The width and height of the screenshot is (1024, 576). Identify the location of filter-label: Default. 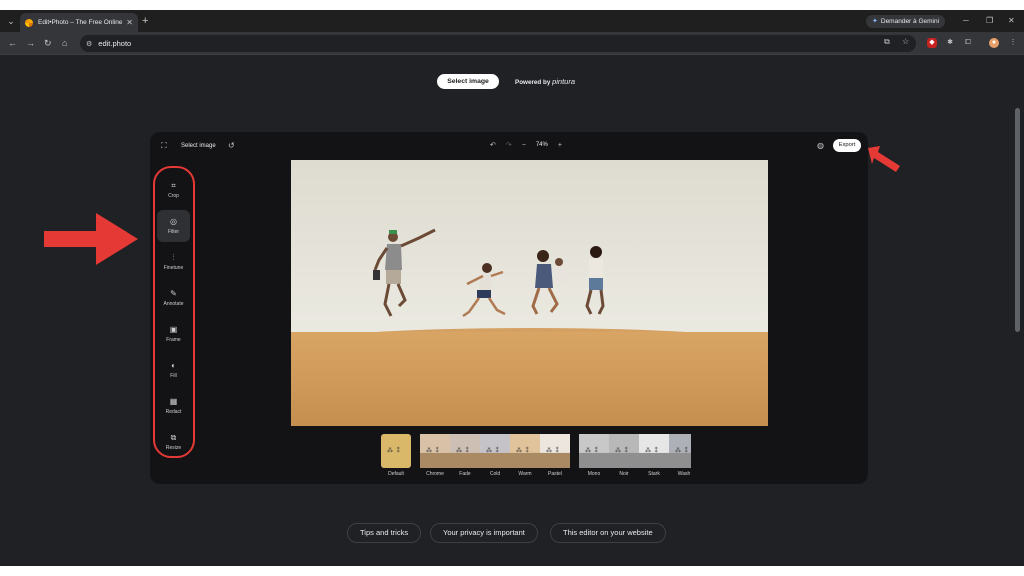
(396, 474).